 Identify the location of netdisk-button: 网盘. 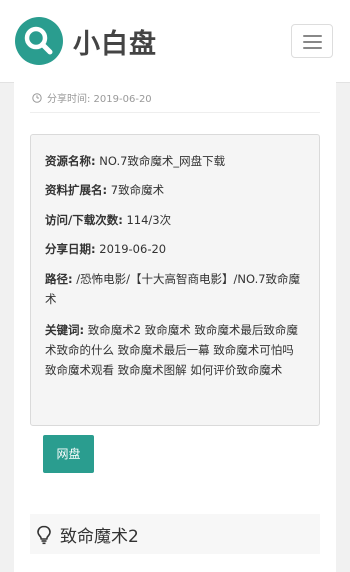
(68, 454).